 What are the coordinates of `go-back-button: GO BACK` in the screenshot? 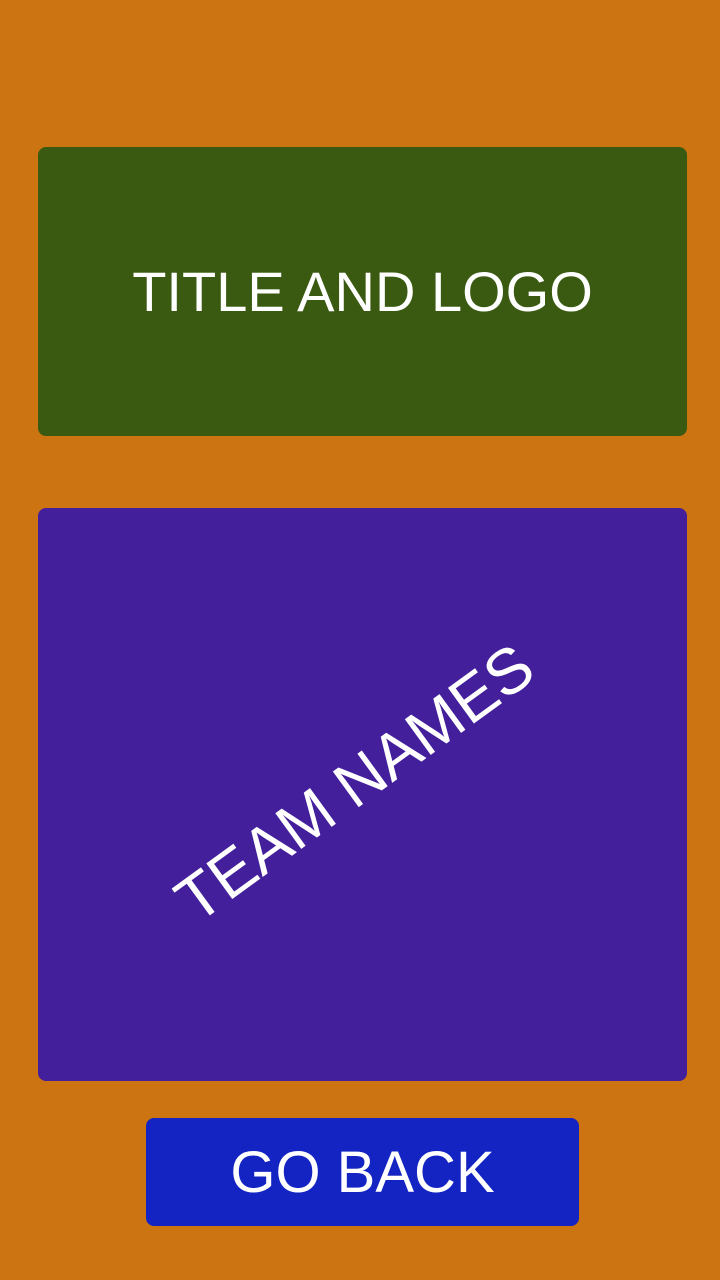 It's located at (362, 1172).